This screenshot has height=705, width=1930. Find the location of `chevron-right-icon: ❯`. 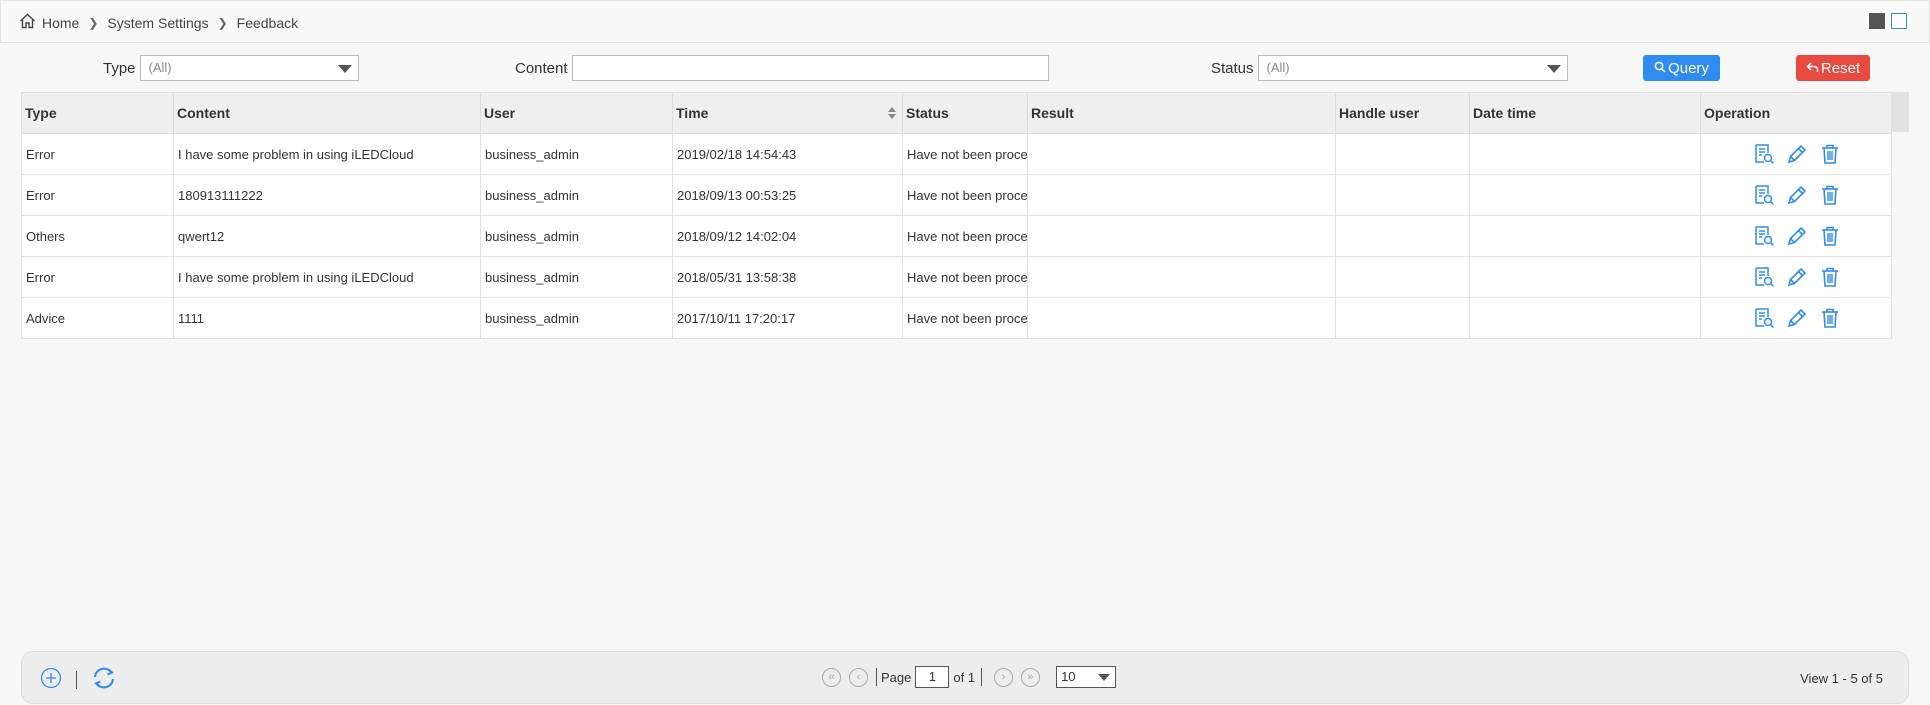

chevron-right-icon: ❯ is located at coordinates (93, 22).